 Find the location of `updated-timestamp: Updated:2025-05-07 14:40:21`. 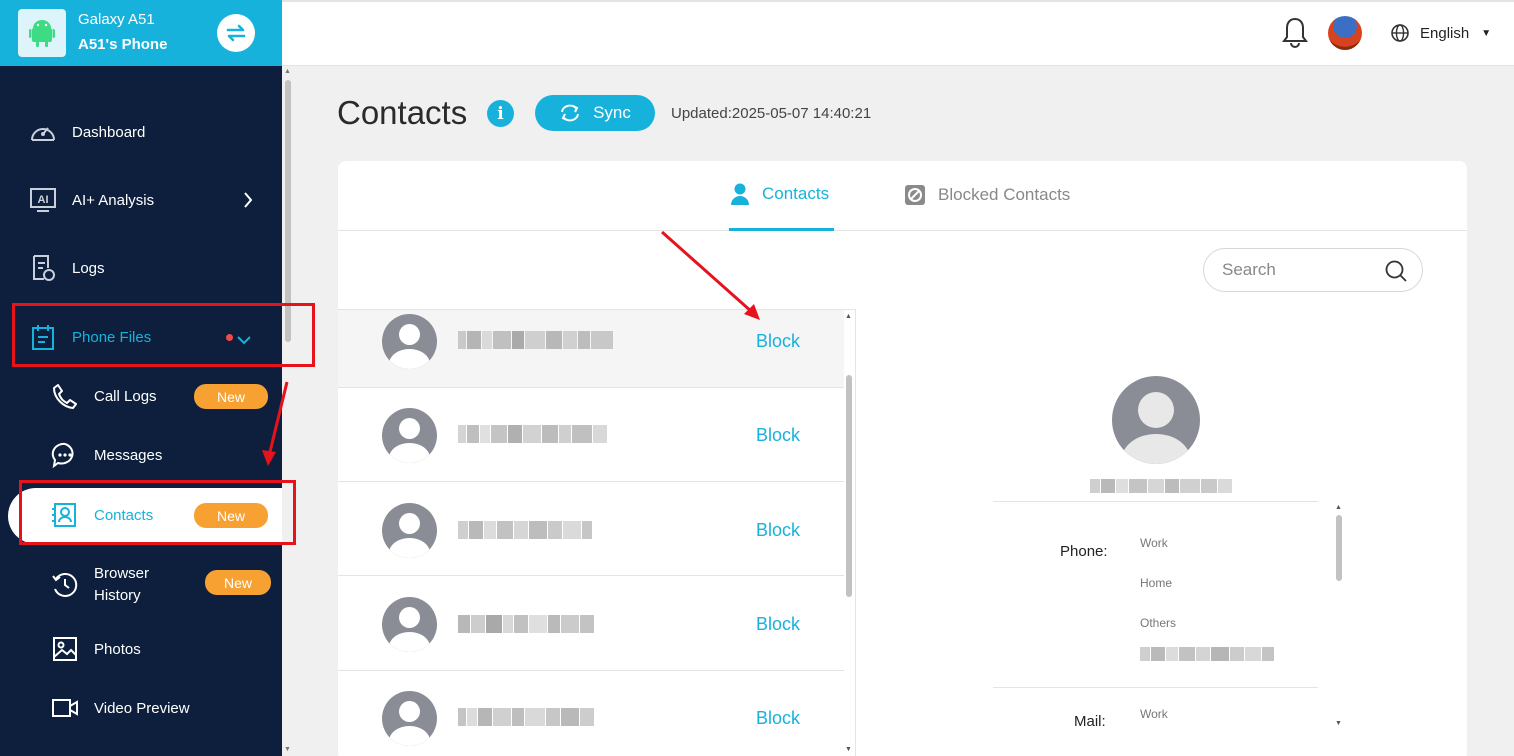

updated-timestamp: Updated:2025-05-07 14:40:21 is located at coordinates (771, 113).